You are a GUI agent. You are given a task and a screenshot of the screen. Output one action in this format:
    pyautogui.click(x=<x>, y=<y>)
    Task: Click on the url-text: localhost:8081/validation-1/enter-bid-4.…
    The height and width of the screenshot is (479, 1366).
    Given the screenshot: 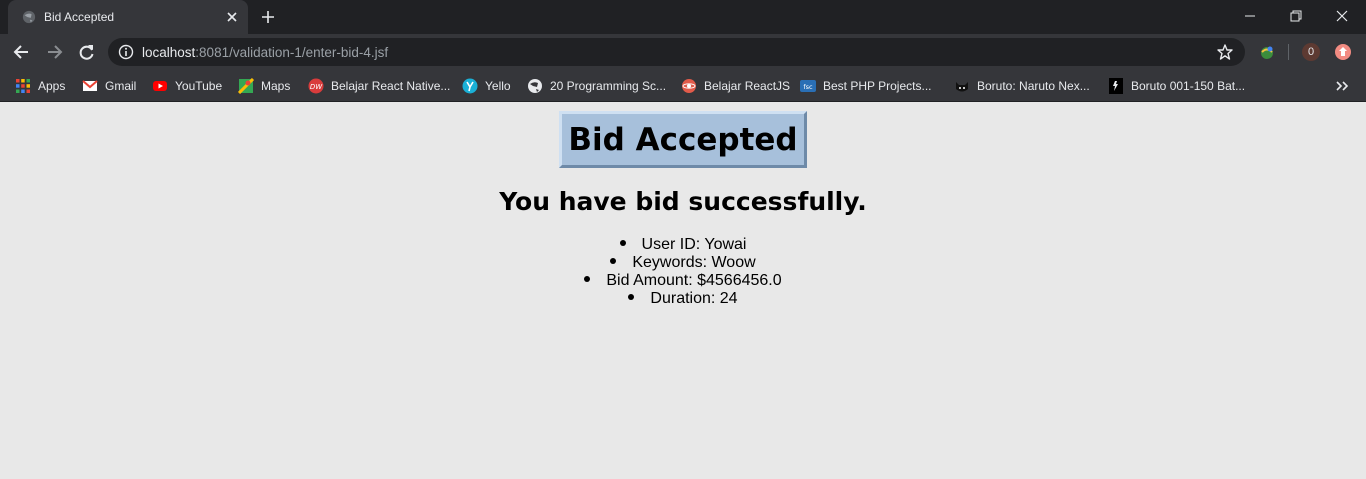 What is the action you would take?
    pyautogui.click(x=265, y=52)
    